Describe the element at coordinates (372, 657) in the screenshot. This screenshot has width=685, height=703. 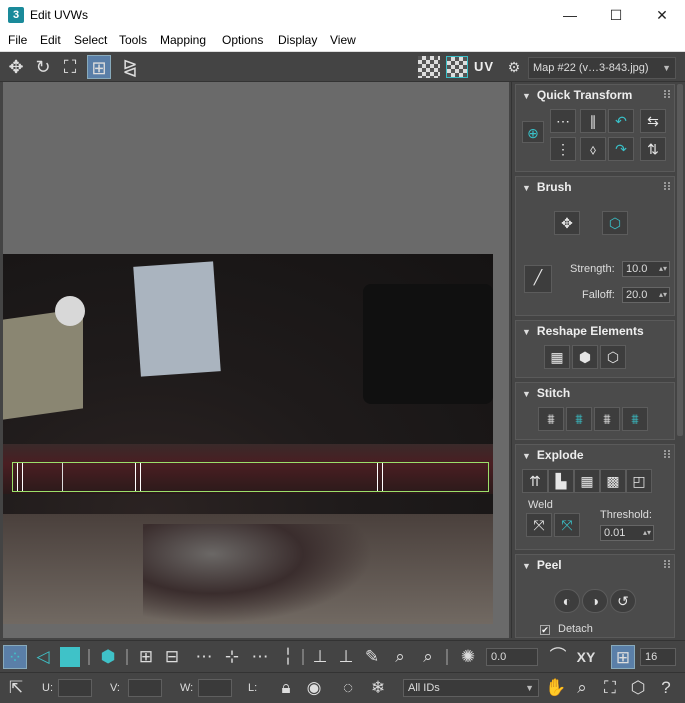
I see `paint-select-icon: ✎` at that location.